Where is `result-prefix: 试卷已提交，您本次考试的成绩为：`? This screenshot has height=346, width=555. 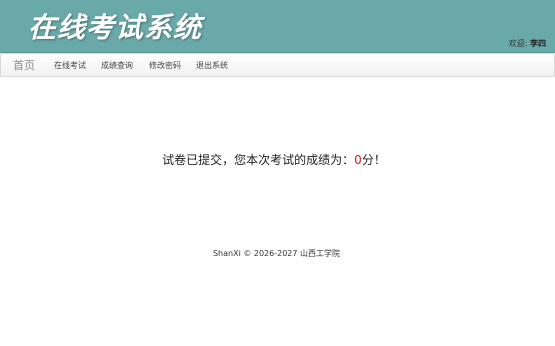 result-prefix: 试卷已提交，您本次考试的成绩为： is located at coordinates (258, 160).